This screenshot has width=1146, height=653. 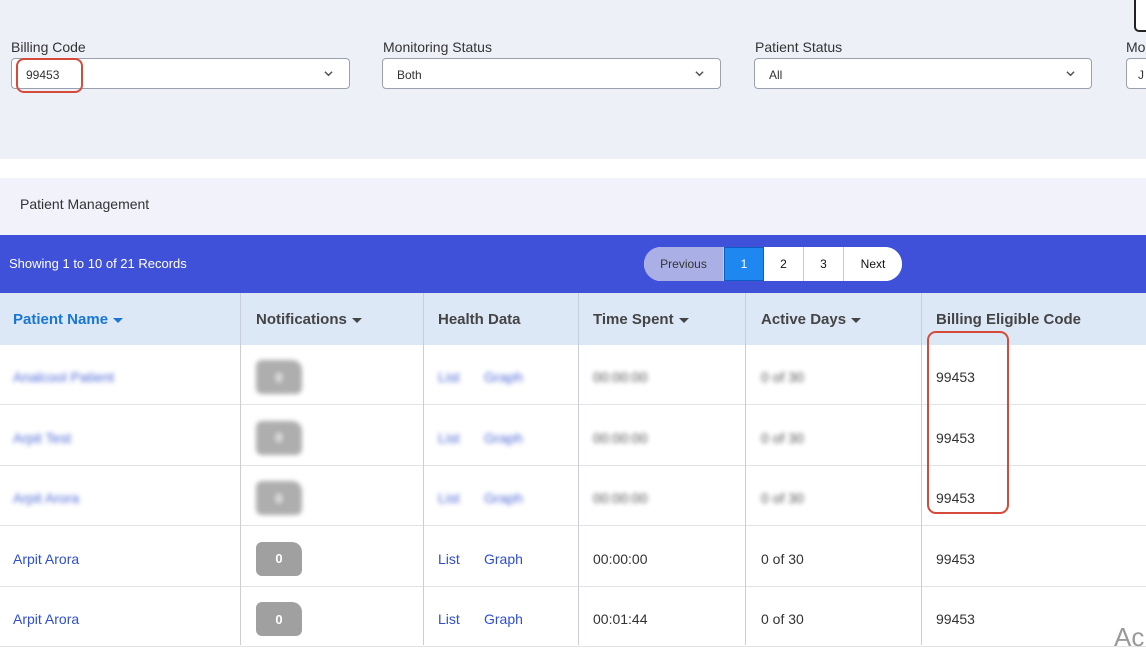 What do you see at coordinates (776, 75) in the screenshot?
I see `patient-status-value: All` at bounding box center [776, 75].